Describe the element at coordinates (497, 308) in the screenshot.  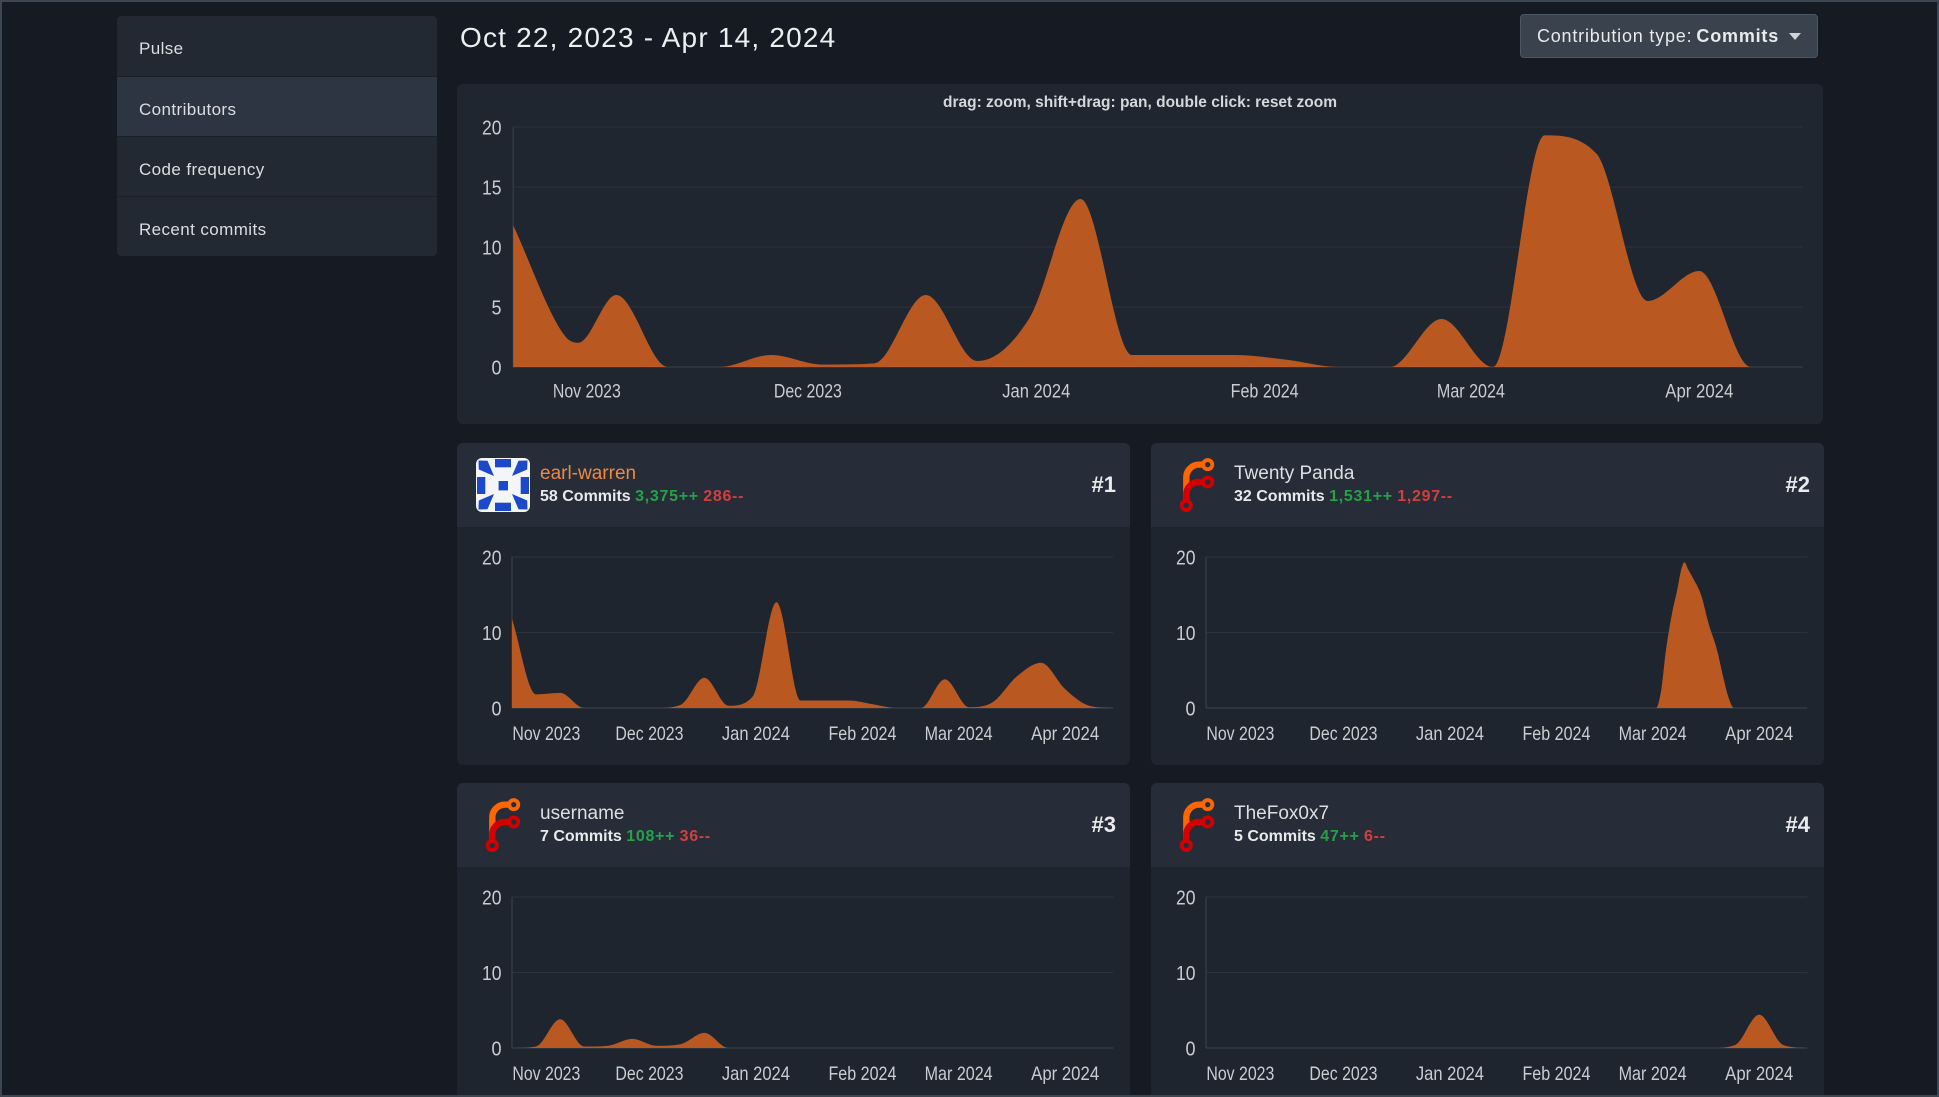
I see `svg-text: 5` at that location.